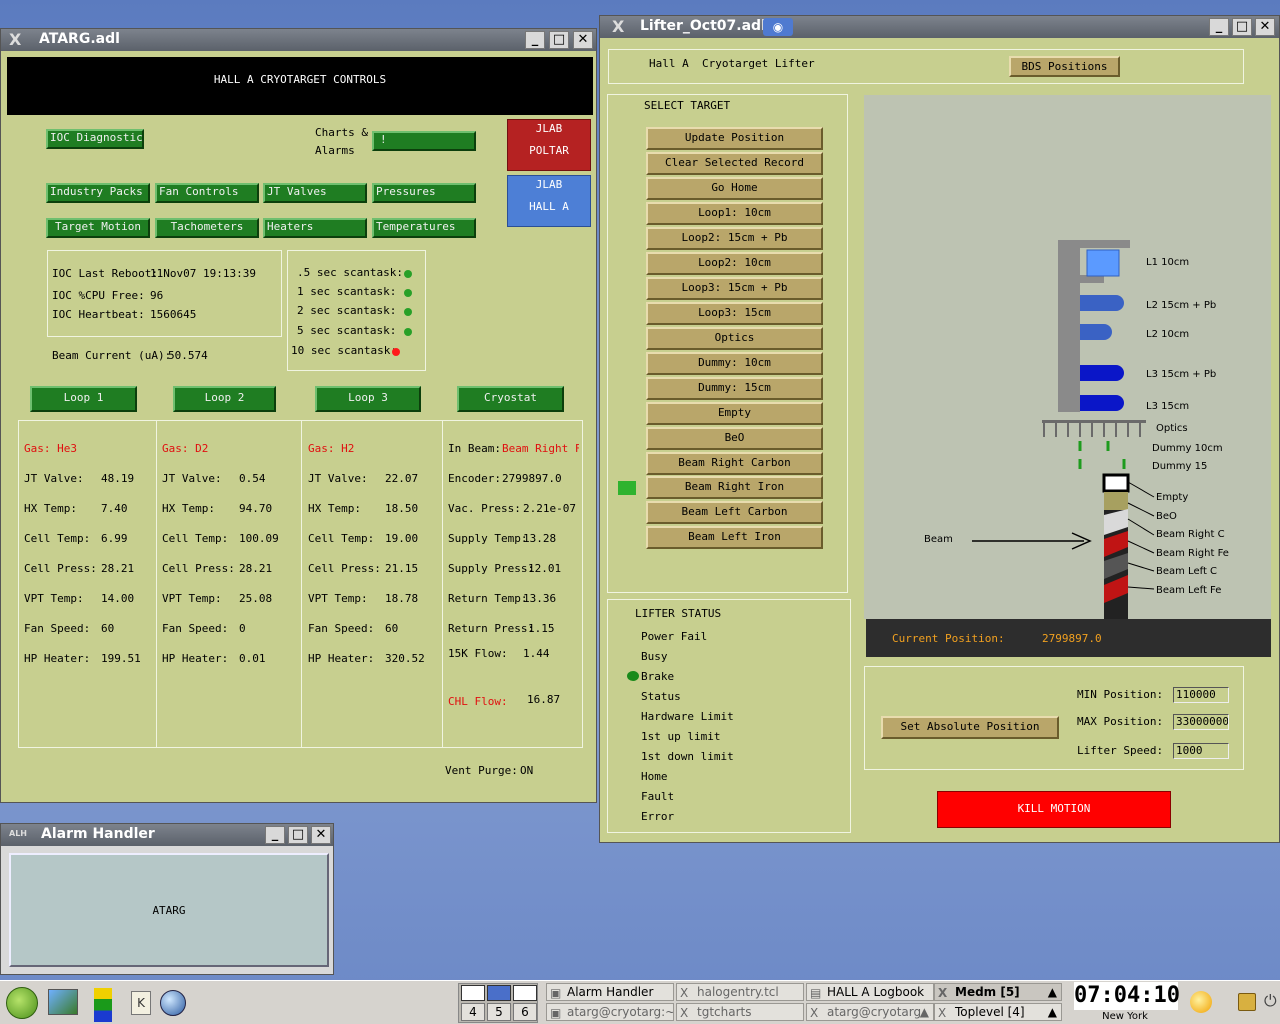 The height and width of the screenshot is (1024, 1280). I want to click on target-loop2-15cm-pb-button: Loop2: 15cm + Pb, so click(734, 238).